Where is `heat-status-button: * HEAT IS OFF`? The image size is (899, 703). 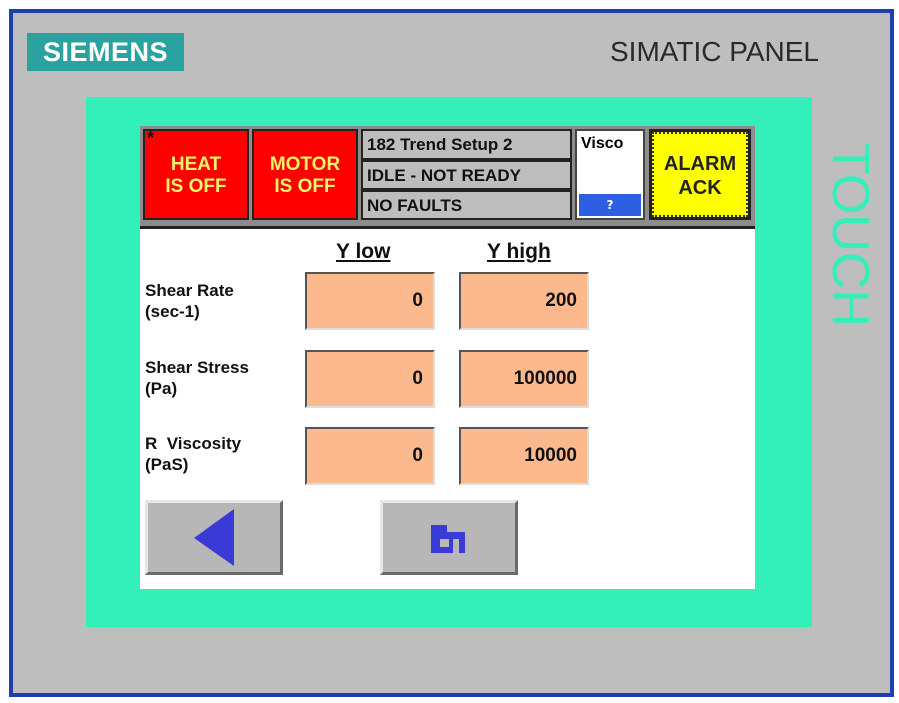
heat-status-button: * HEAT IS OFF is located at coordinates (196, 174).